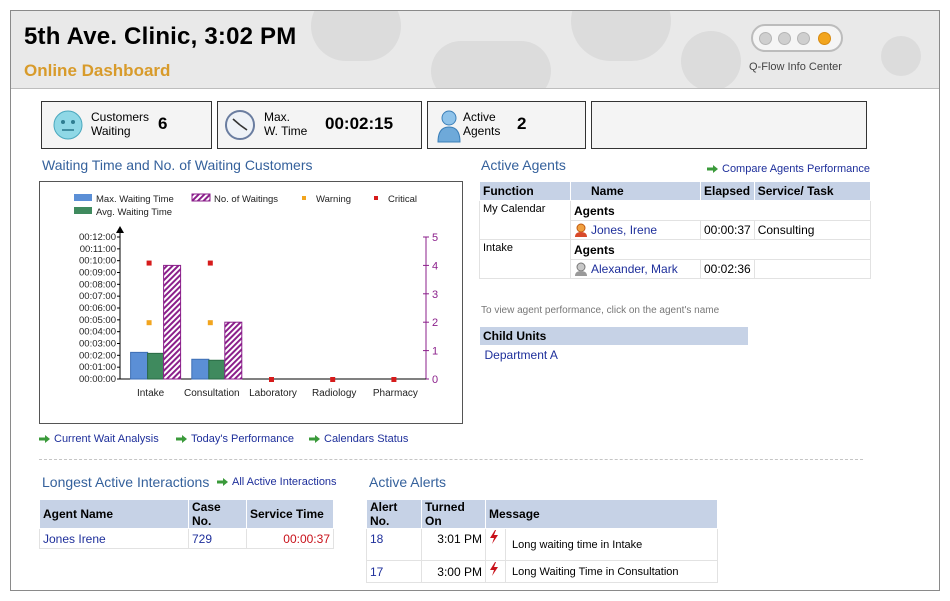  Describe the element at coordinates (277, 482) in the screenshot. I see `all-active-interactions-link: All Active Interactions` at that location.